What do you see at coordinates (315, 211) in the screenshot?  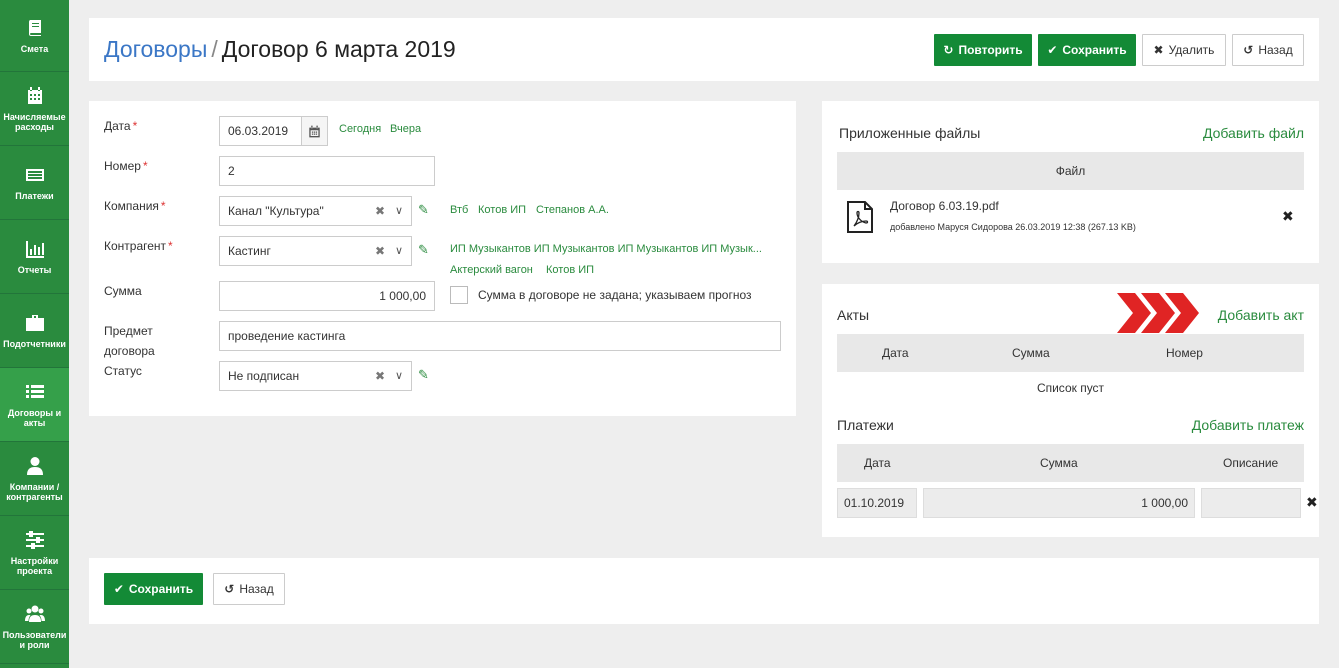 I see `company-select: Канал "Культура" ✖ ∨` at bounding box center [315, 211].